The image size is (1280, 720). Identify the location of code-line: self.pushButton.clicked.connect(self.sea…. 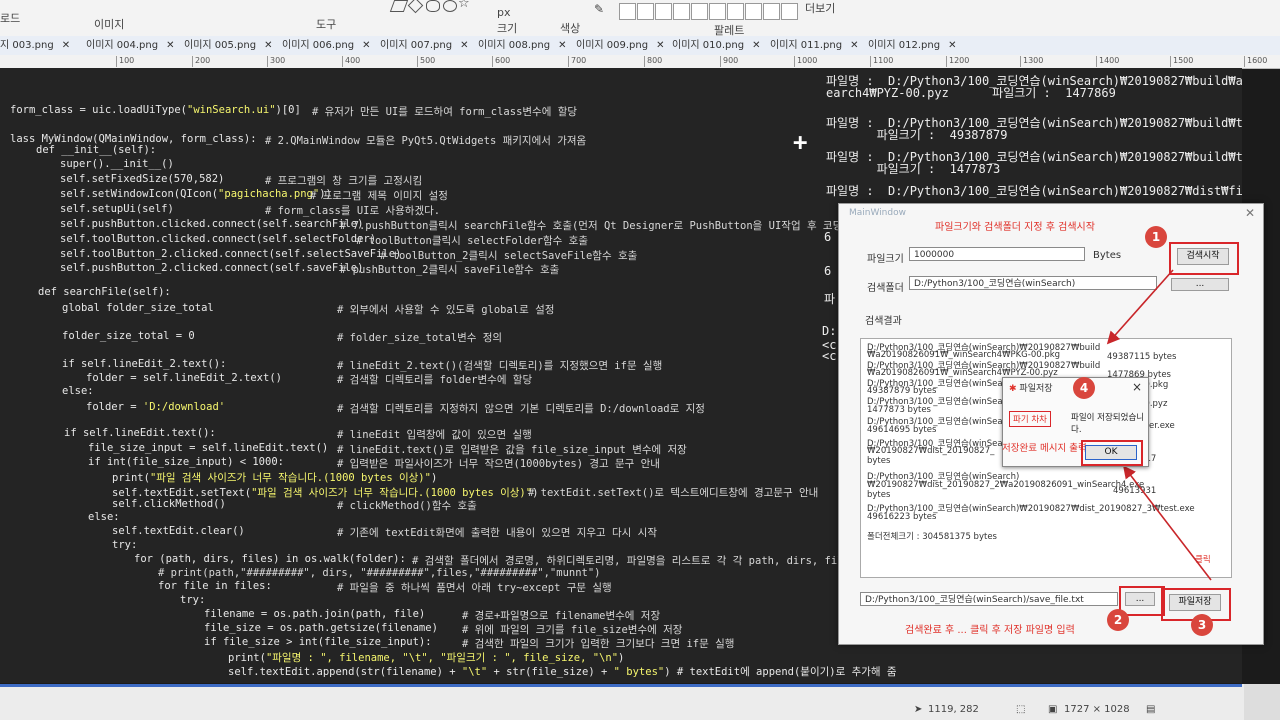
(212, 224).